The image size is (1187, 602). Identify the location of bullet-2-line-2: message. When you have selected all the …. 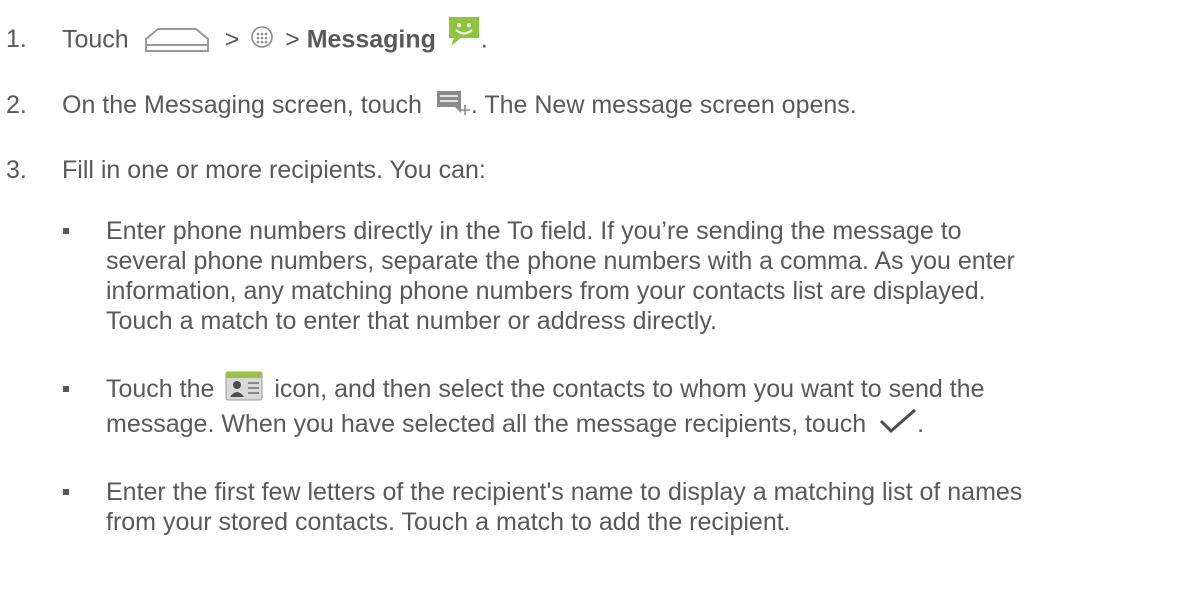
(515, 424).